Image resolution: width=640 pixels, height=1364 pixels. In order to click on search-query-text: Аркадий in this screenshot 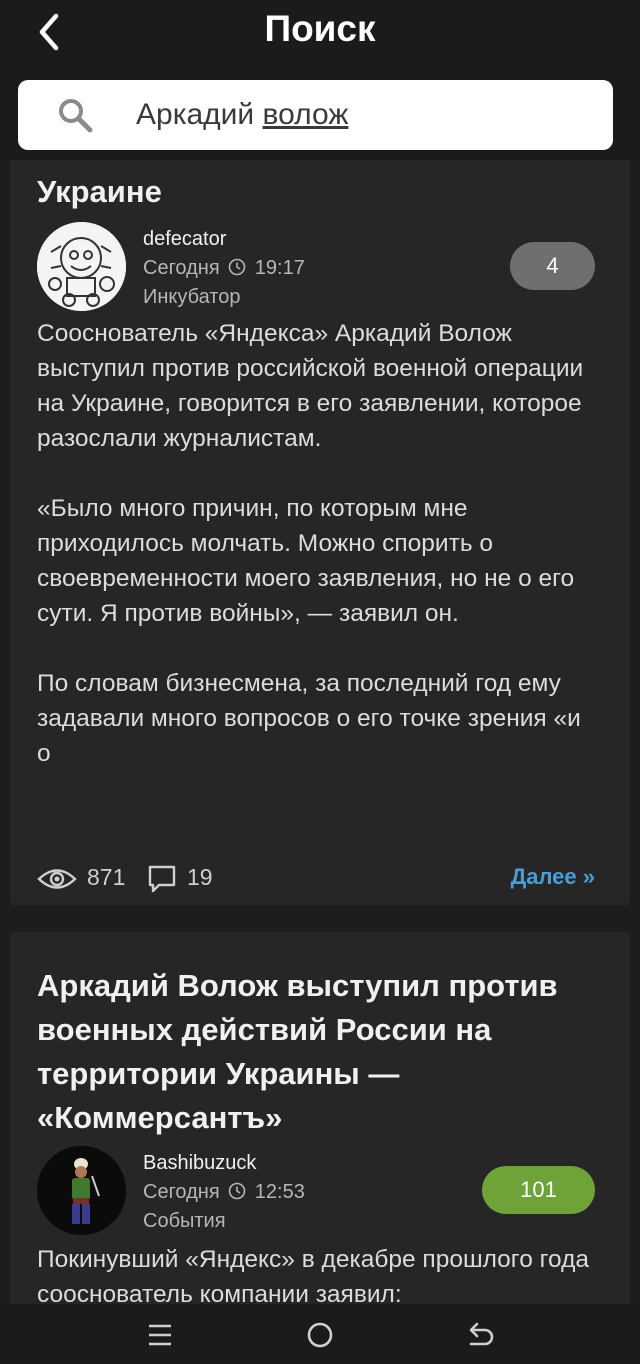, I will do `click(199, 114)`.